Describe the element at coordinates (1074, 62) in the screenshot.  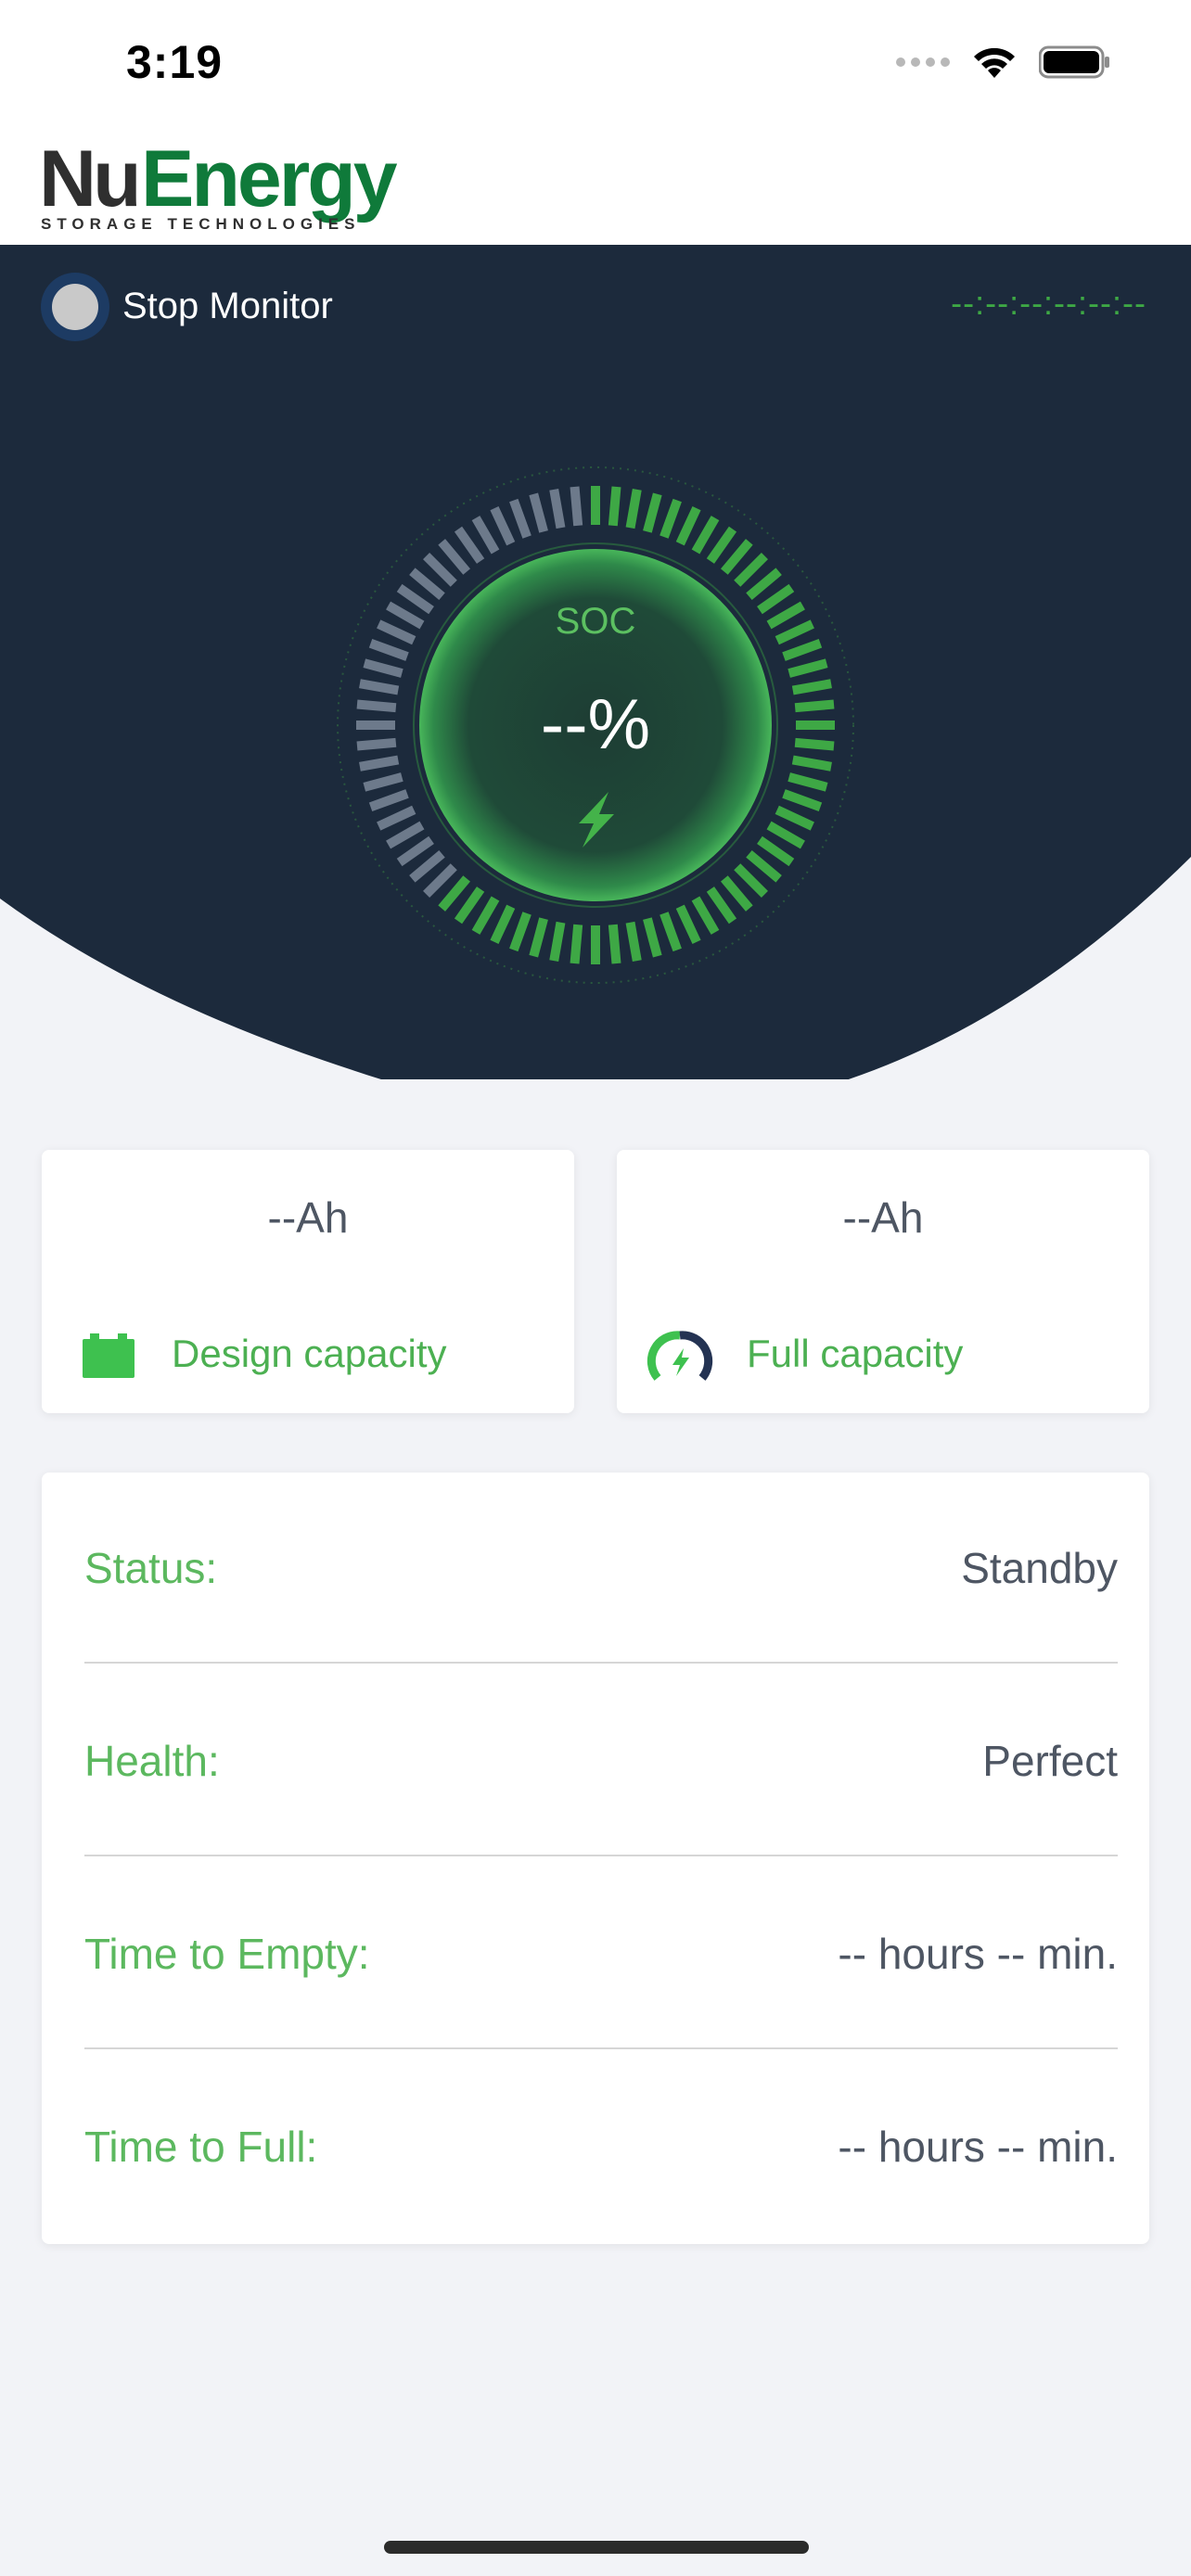
I see `battery-status-icon` at that location.